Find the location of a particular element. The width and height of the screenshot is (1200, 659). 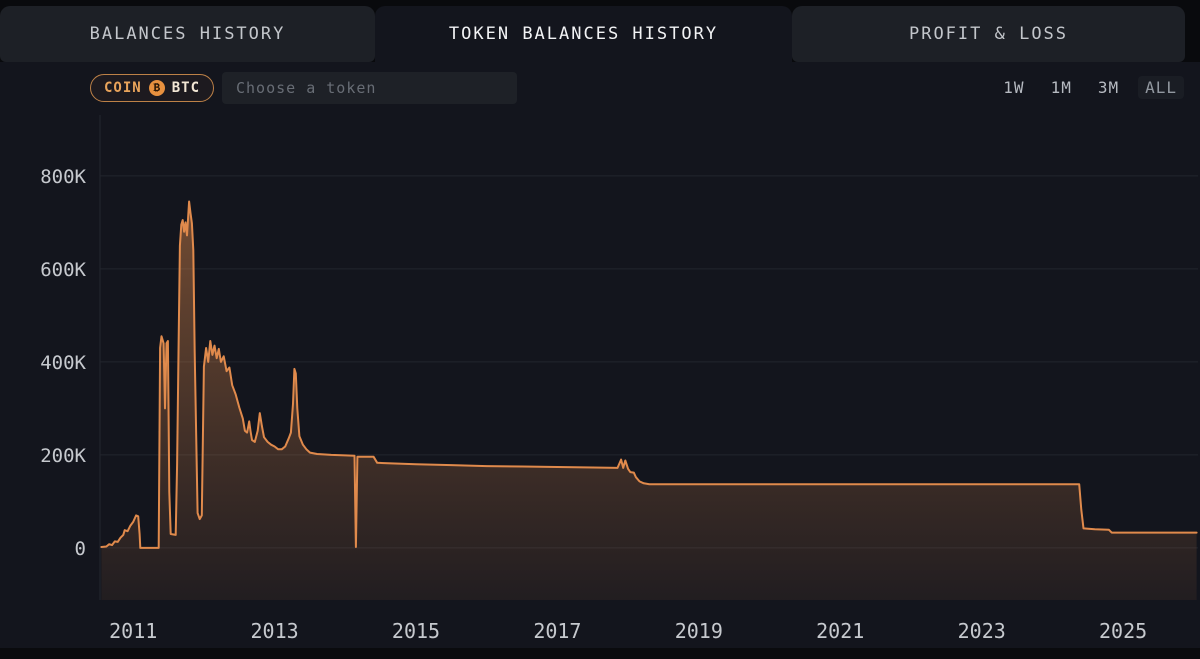

chip-prefix-label: COIN is located at coordinates (123, 88).